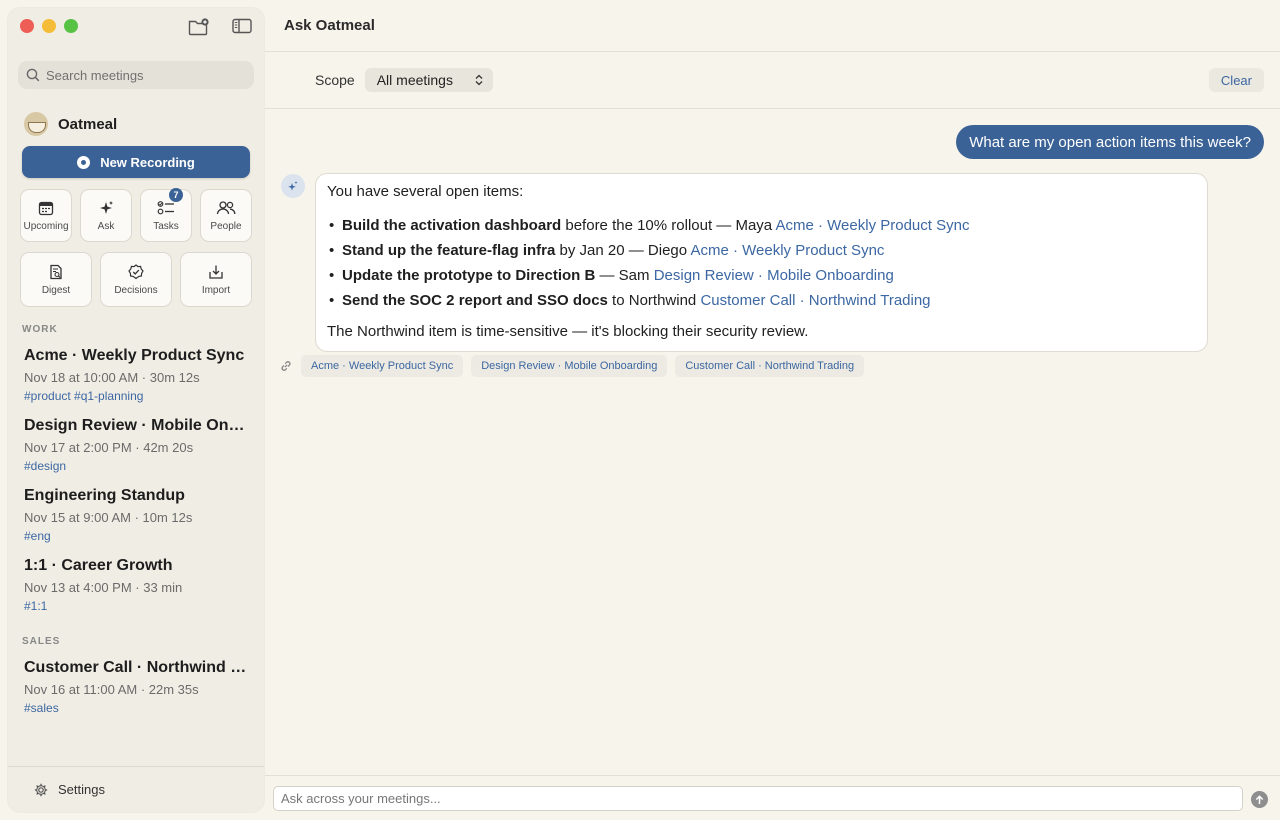  What do you see at coordinates (624, 275) in the screenshot?
I see `action-item-detail: — Sam` at bounding box center [624, 275].